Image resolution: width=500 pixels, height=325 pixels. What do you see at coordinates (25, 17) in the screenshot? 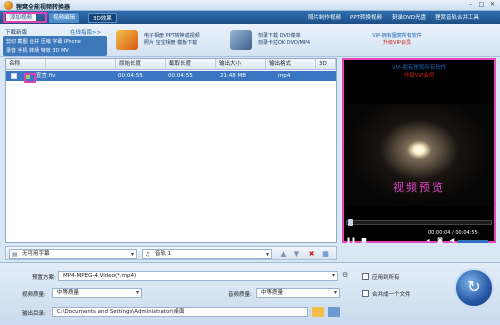
I see `annotation-highlight` at bounding box center [25, 17].